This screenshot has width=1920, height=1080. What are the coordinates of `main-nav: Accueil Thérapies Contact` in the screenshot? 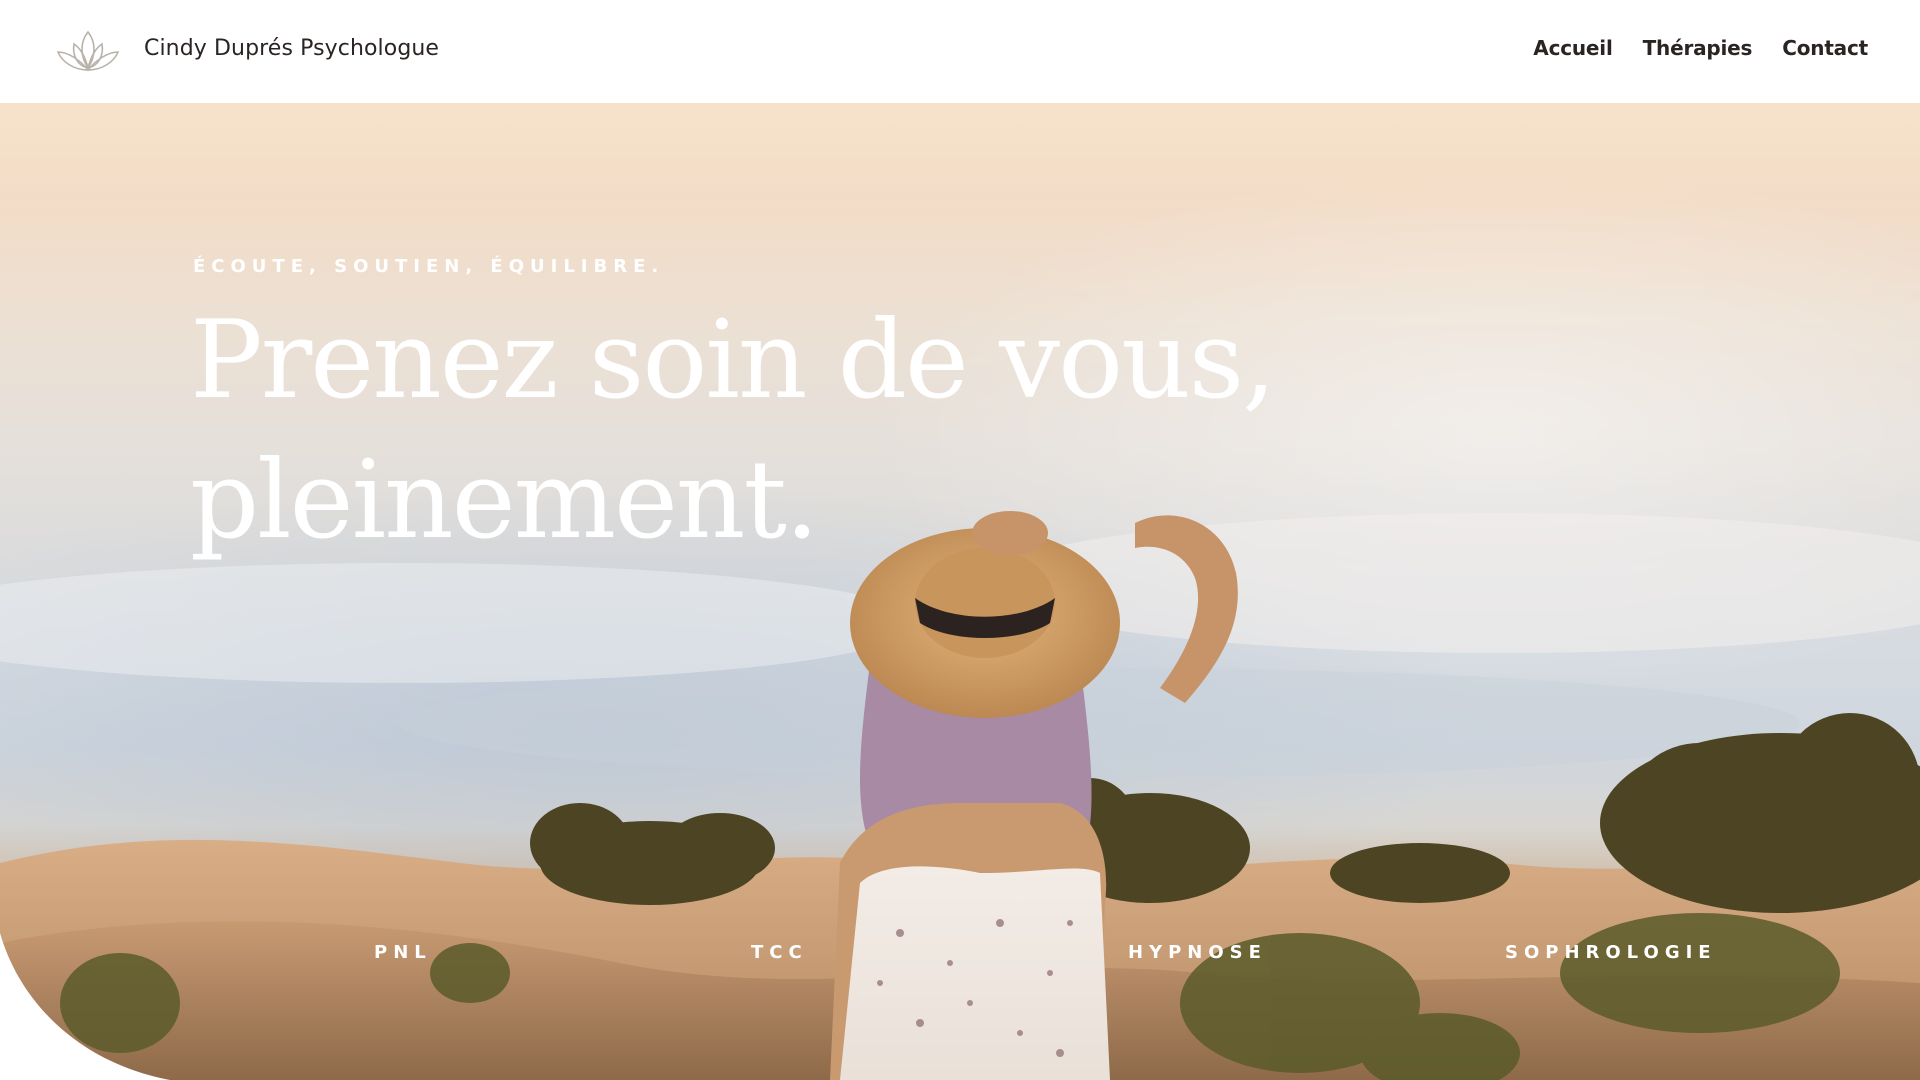 It's located at (1700, 48).